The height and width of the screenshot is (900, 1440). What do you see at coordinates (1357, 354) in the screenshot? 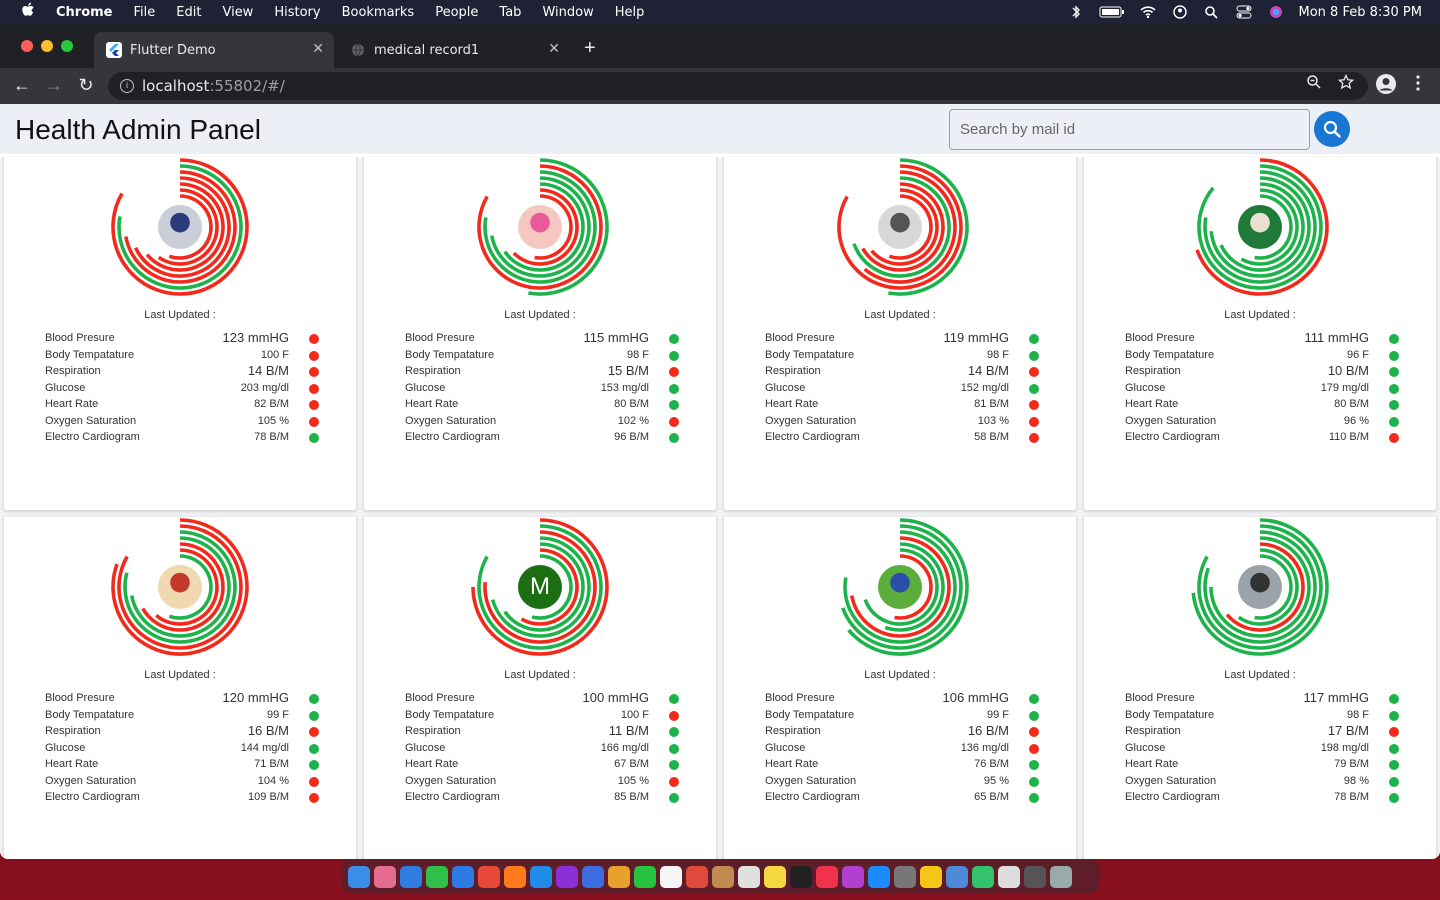
I see `vital-value: 96 F` at bounding box center [1357, 354].